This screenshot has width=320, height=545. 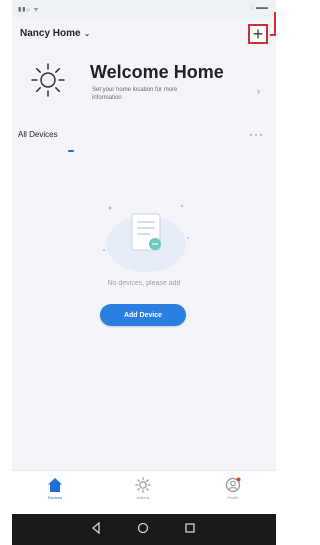 I want to click on home-name-label: Nancy Home, so click(x=50, y=33).